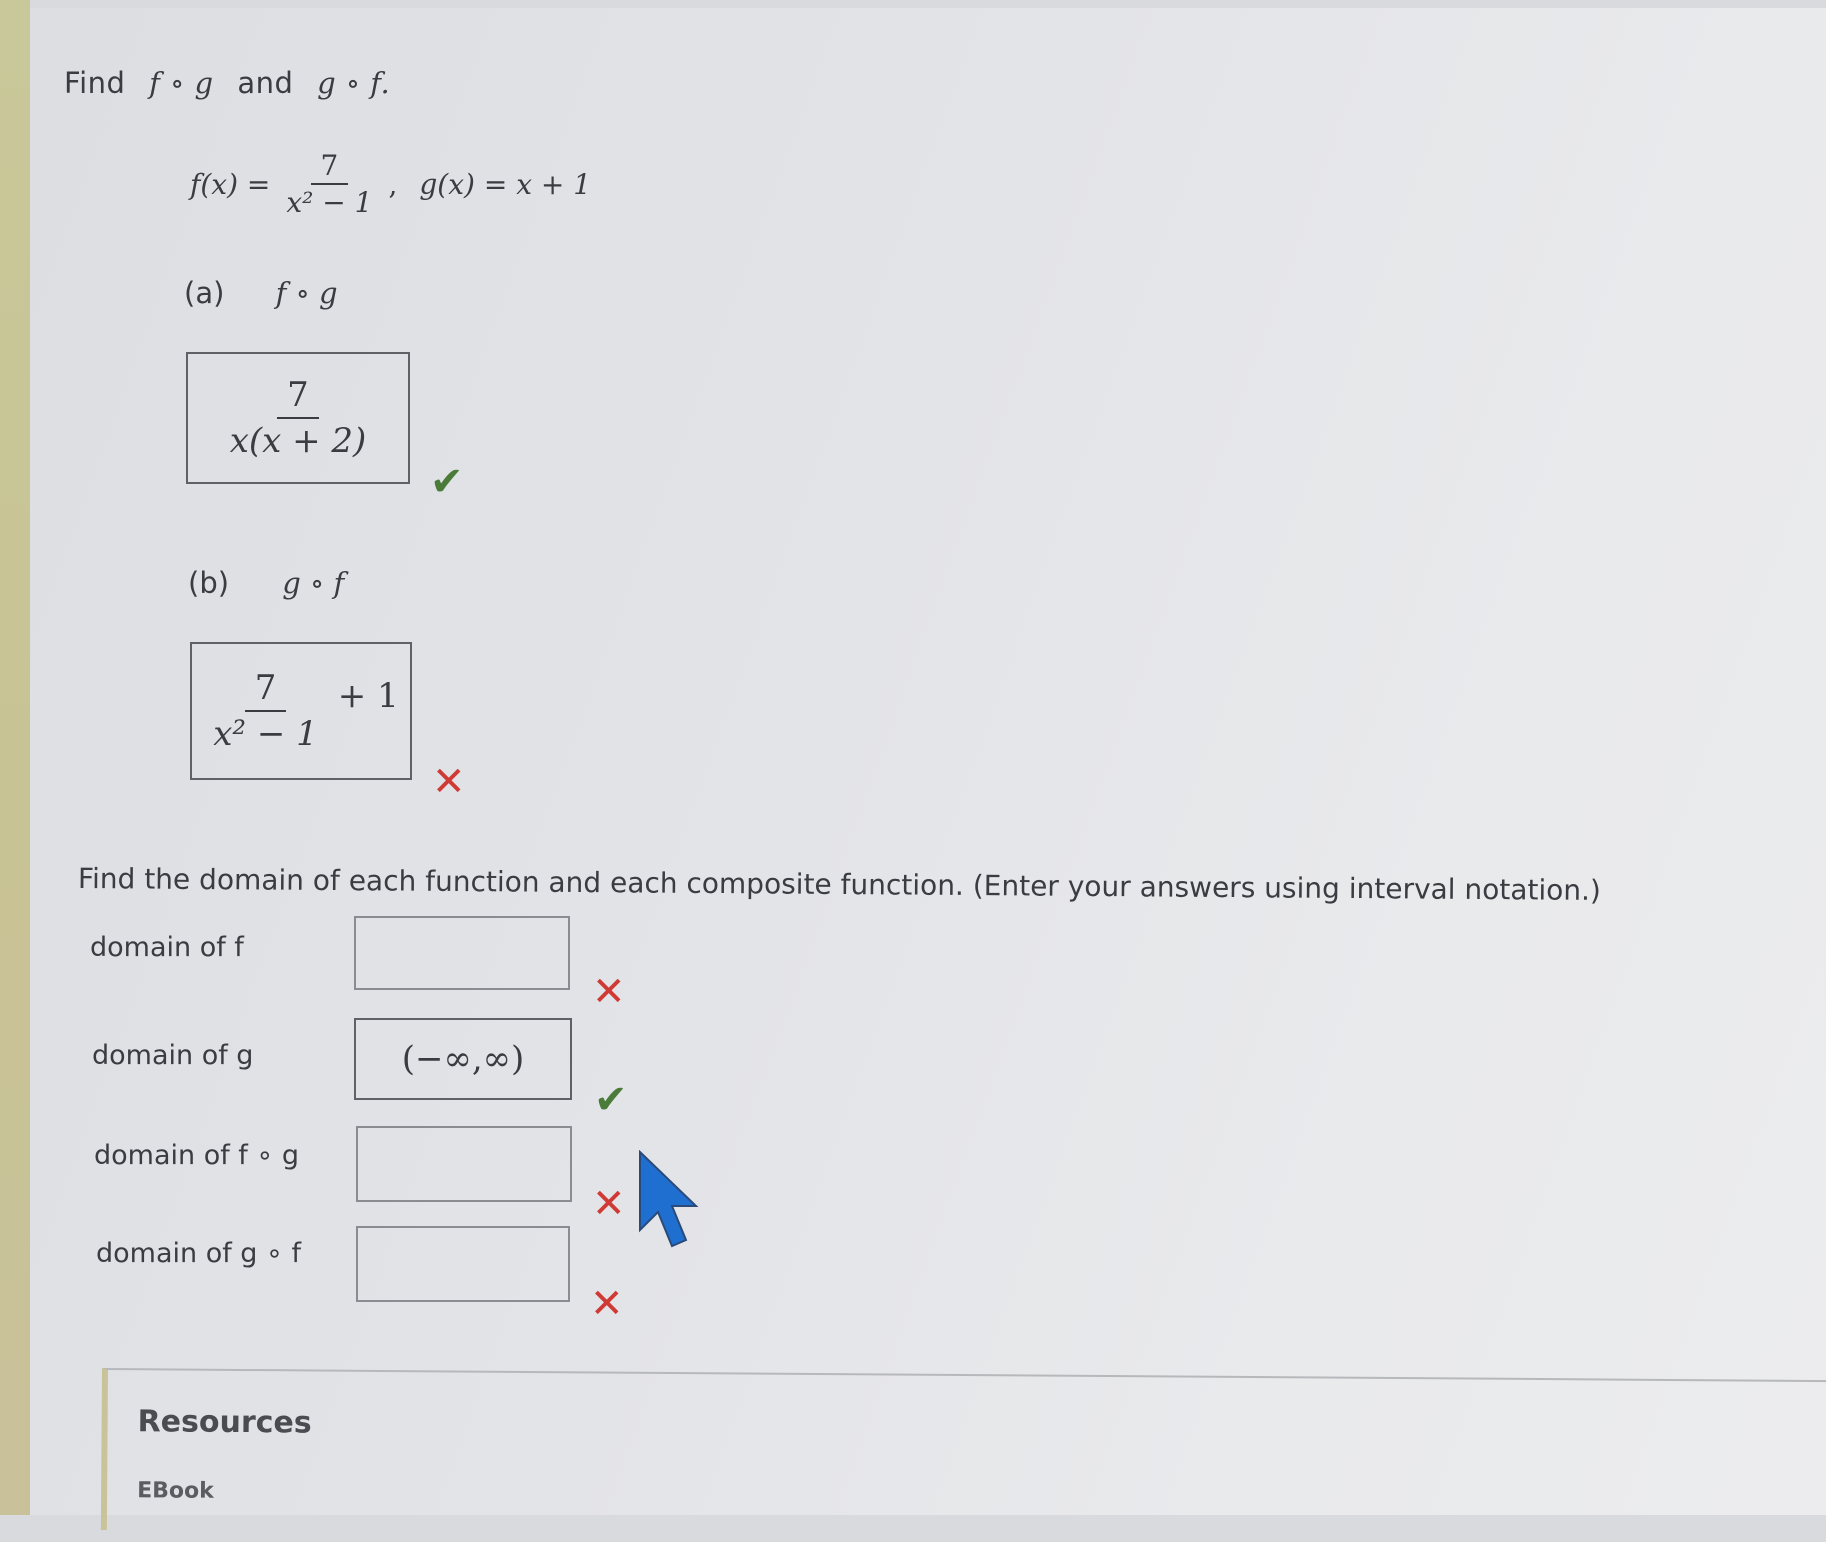 Image resolution: width=1826 pixels, height=1542 pixels. Describe the element at coordinates (462, 953) in the screenshot. I see `domain-f-input` at that location.